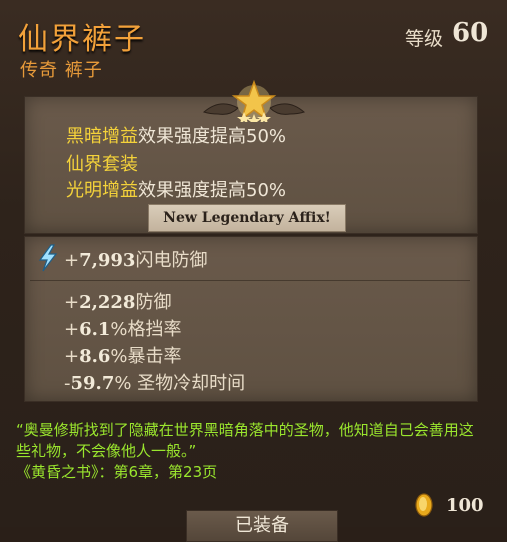 Image resolution: width=507 pixels, height=542 pixels. Describe the element at coordinates (262, 526) in the screenshot. I see `equipped-button: 已装备` at that location.